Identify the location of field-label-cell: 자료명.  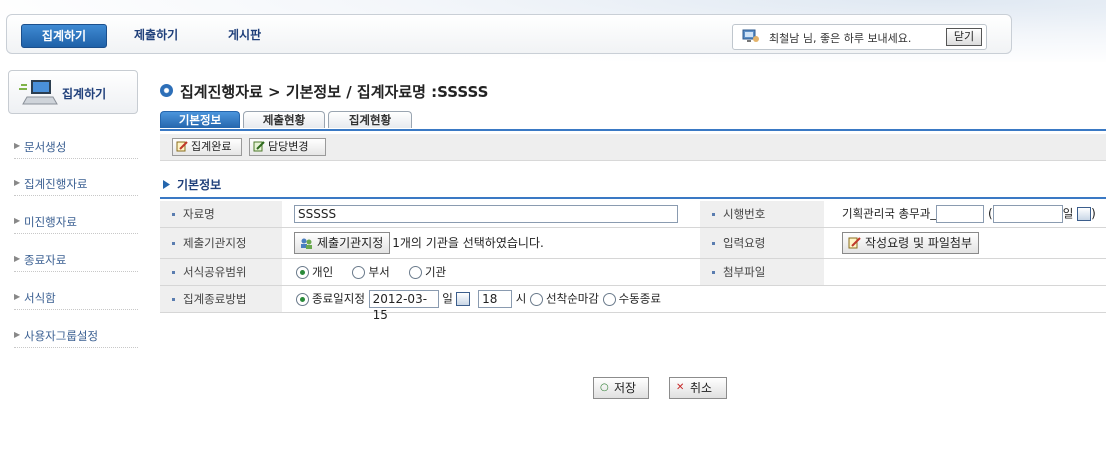
(221, 214).